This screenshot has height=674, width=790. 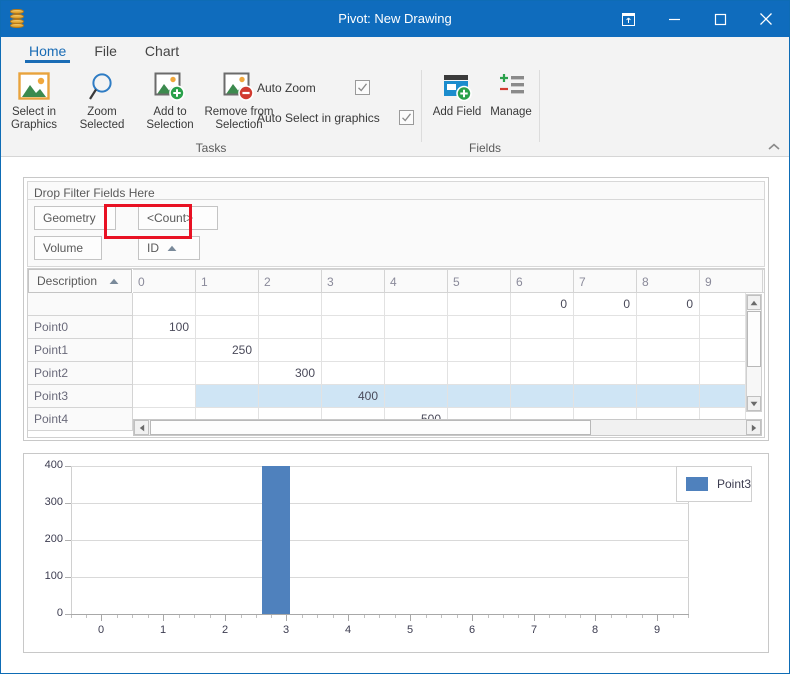 What do you see at coordinates (80, 373) in the screenshot?
I see `table-row-header: Point2` at bounding box center [80, 373].